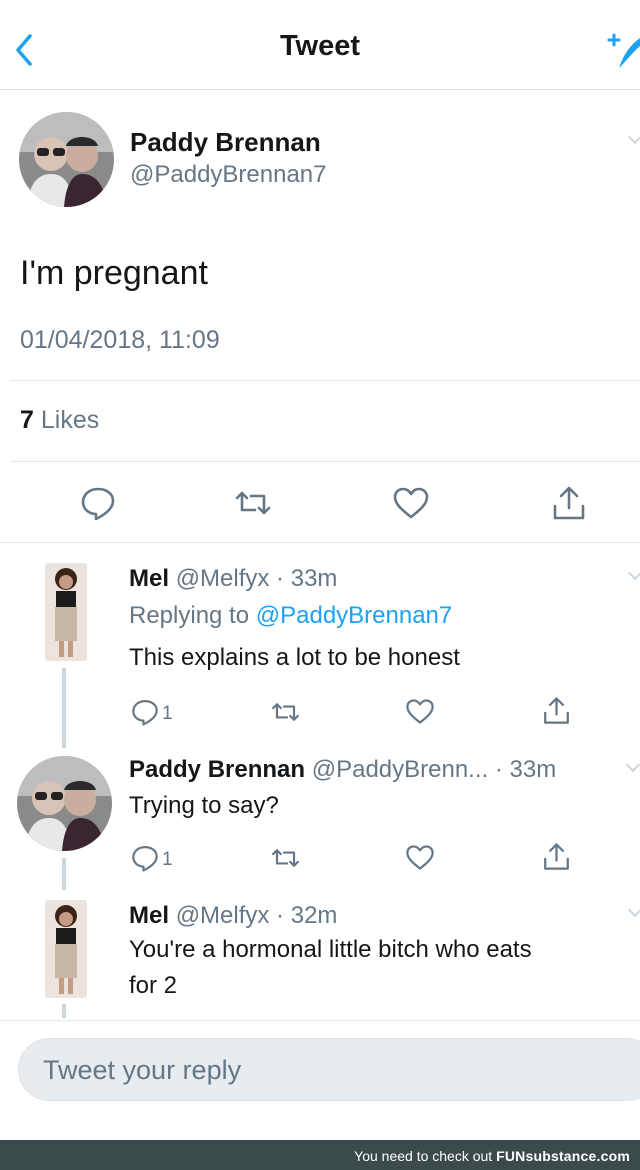 The image size is (640, 1170). Describe the element at coordinates (354, 615) in the screenshot. I see `replying-handle-link: @PaddyBrennan7` at that location.